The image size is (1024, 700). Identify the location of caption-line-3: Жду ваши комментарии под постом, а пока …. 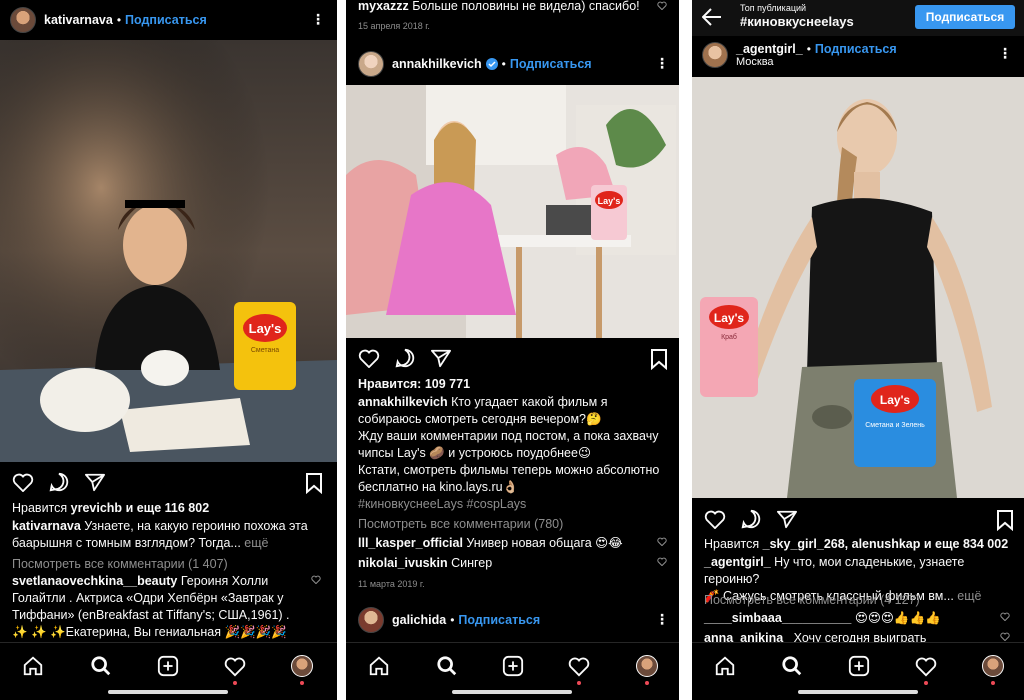
(508, 436).